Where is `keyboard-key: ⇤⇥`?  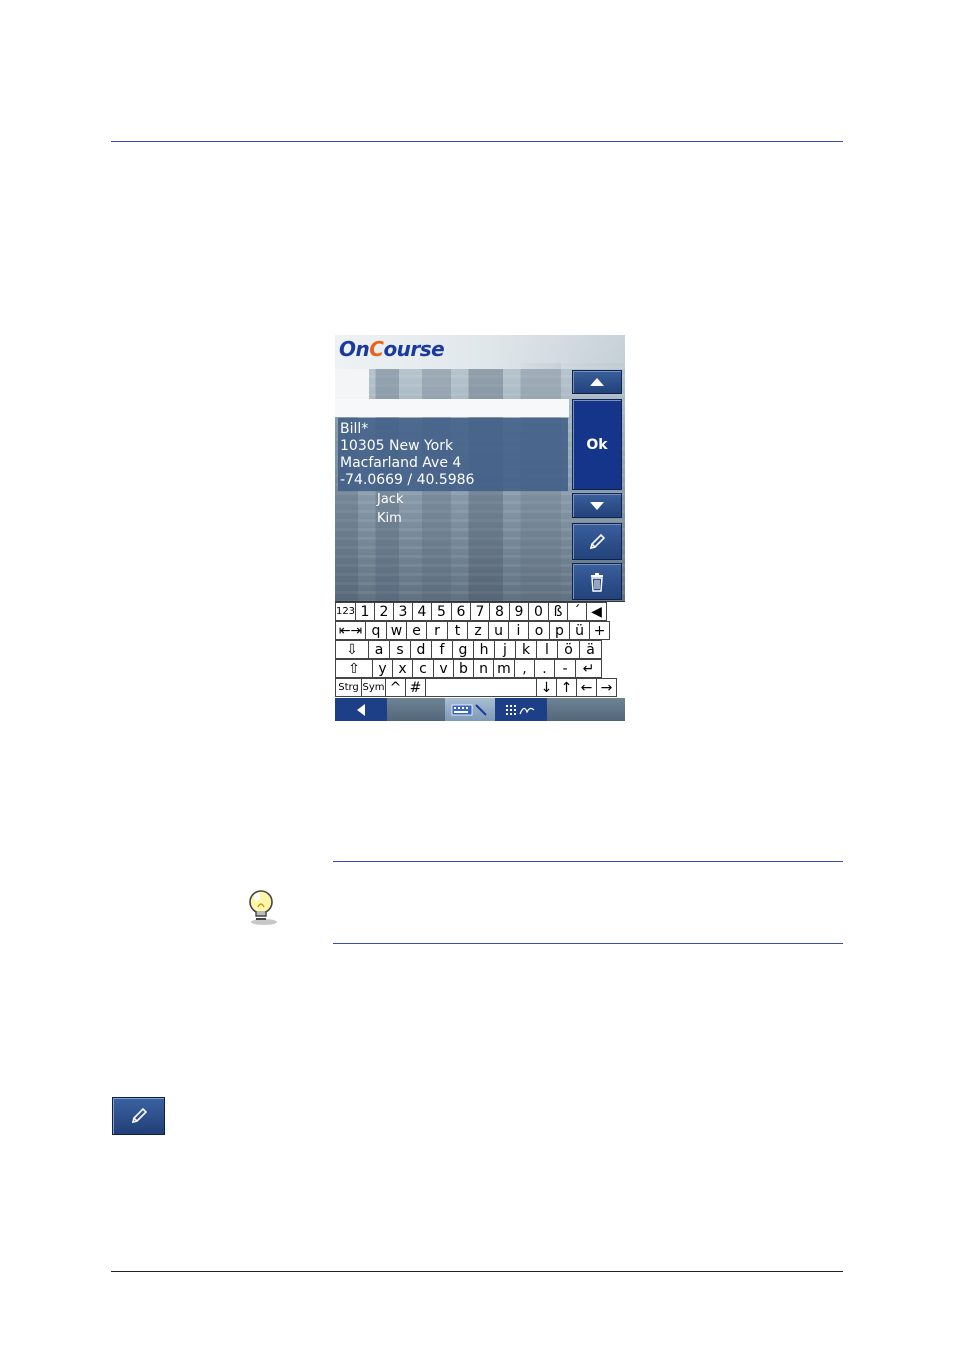 keyboard-key: ⇤⇥ is located at coordinates (350, 630).